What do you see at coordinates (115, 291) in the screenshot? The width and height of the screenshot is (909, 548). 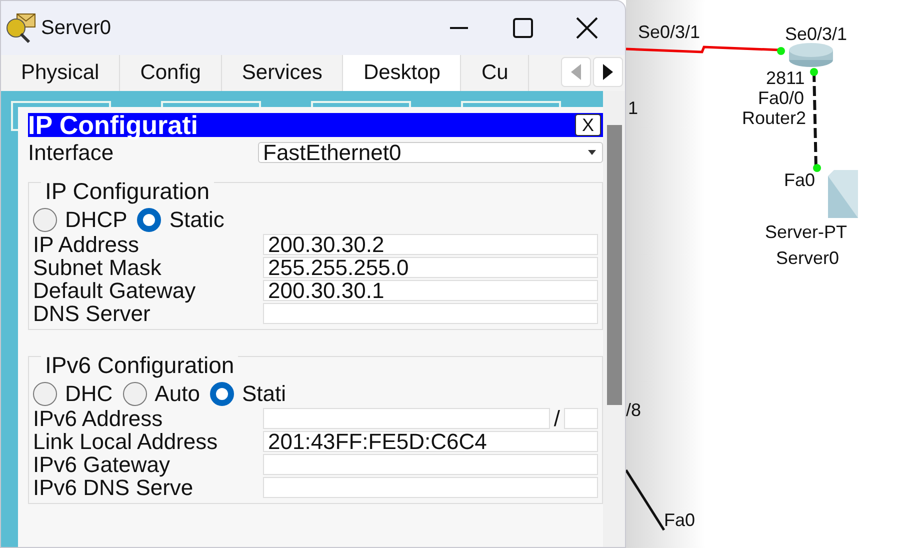 I see `field-label: Default Gateway` at bounding box center [115, 291].